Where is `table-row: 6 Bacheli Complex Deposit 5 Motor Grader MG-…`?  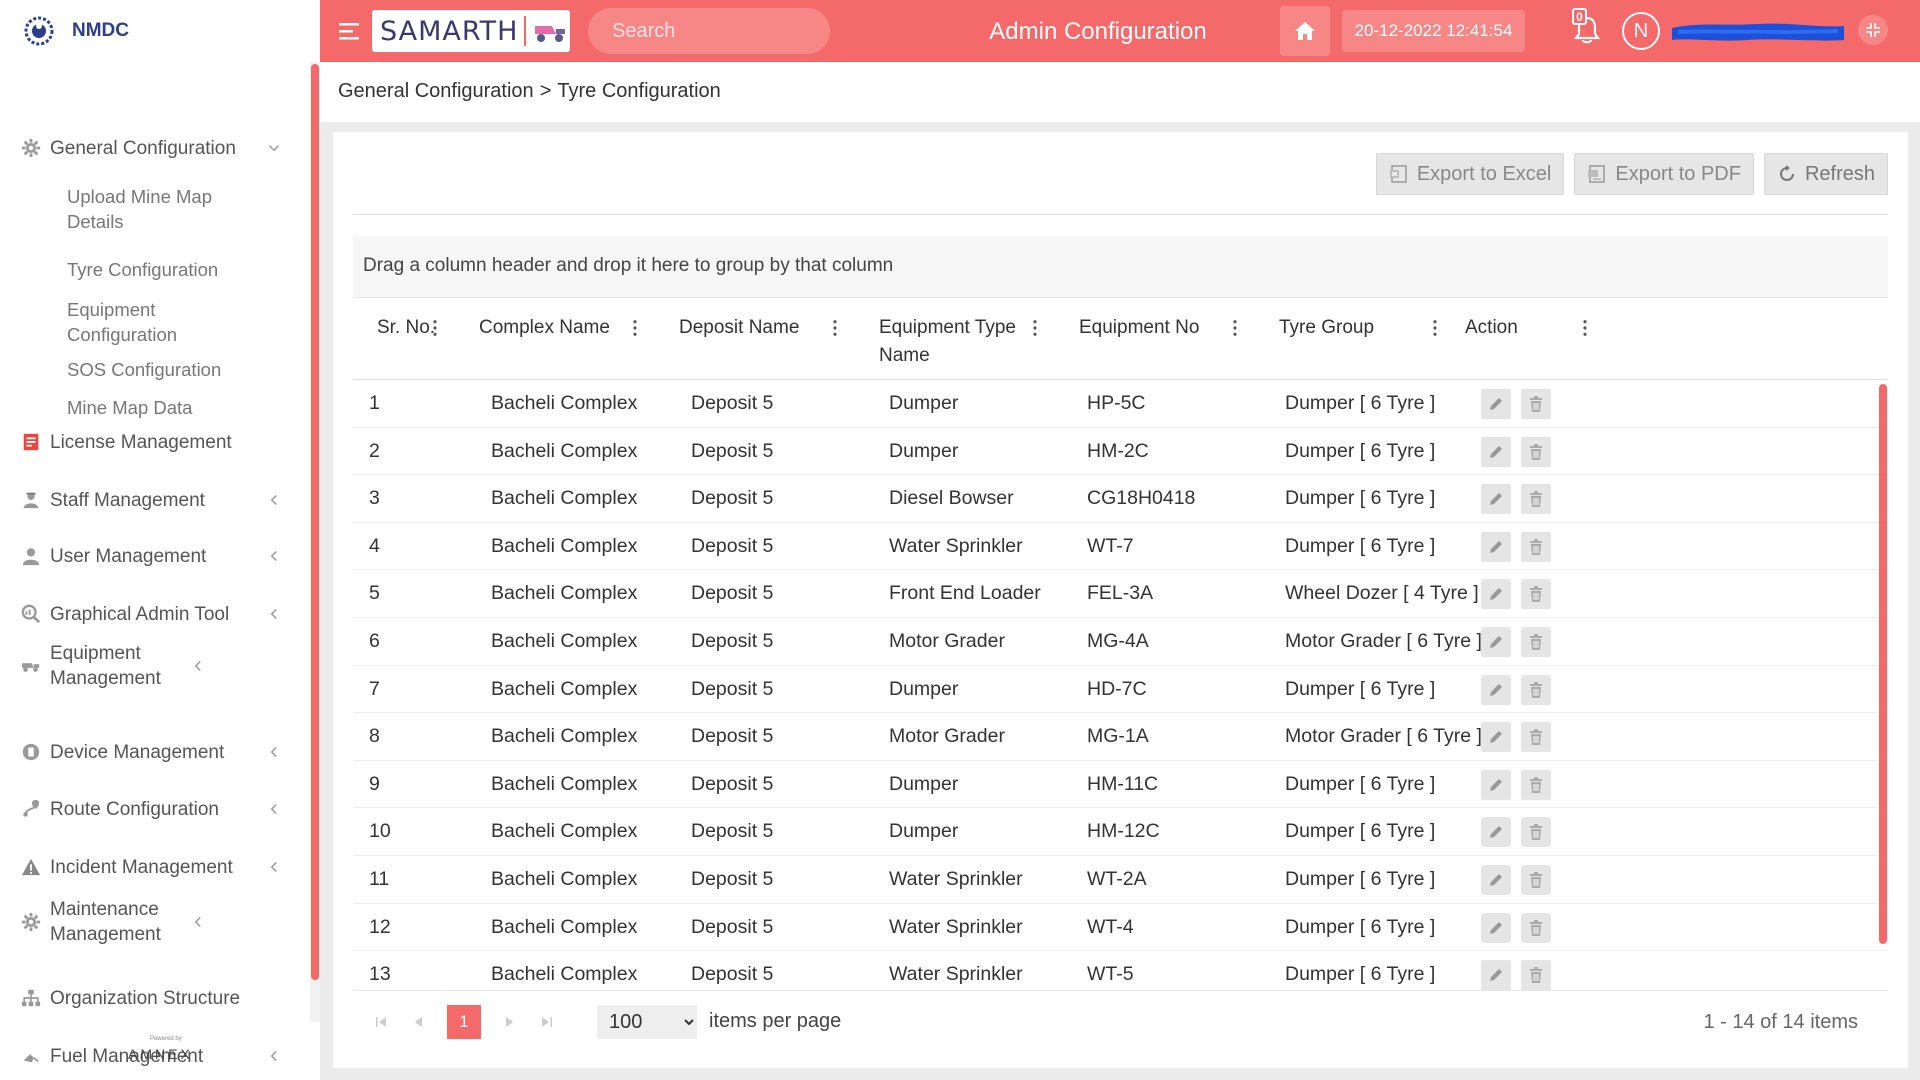 table-row: 6 Bacheli Complex Deposit 5 Motor Grader MG-… is located at coordinates (1120, 642).